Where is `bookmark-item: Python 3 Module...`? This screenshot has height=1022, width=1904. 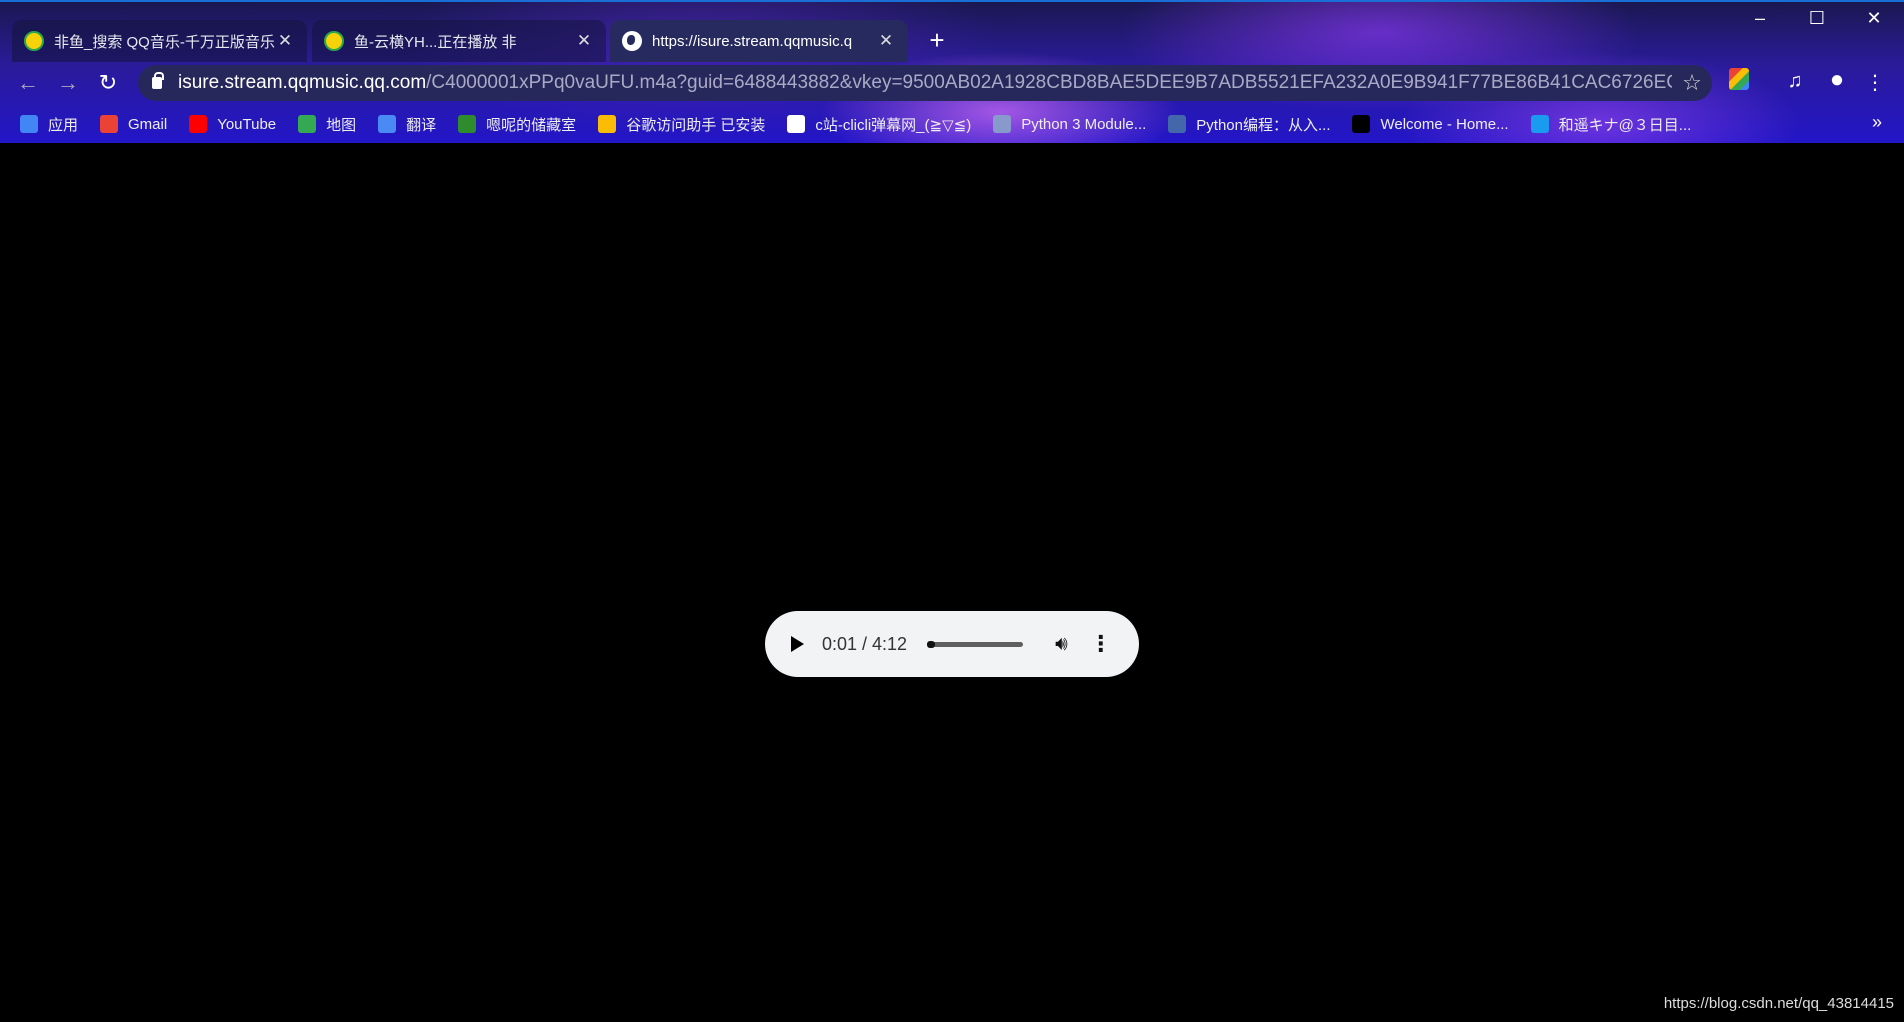 bookmark-item: Python 3 Module... is located at coordinates (1069, 124).